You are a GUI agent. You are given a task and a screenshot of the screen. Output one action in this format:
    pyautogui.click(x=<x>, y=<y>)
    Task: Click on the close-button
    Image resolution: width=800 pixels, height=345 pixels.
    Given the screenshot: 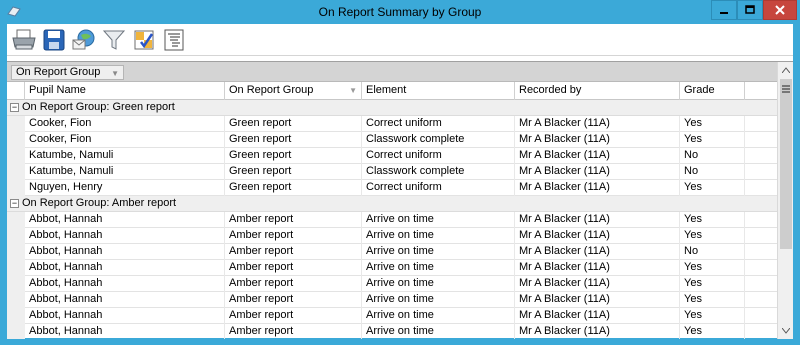 What is the action you would take?
    pyautogui.click(x=780, y=10)
    